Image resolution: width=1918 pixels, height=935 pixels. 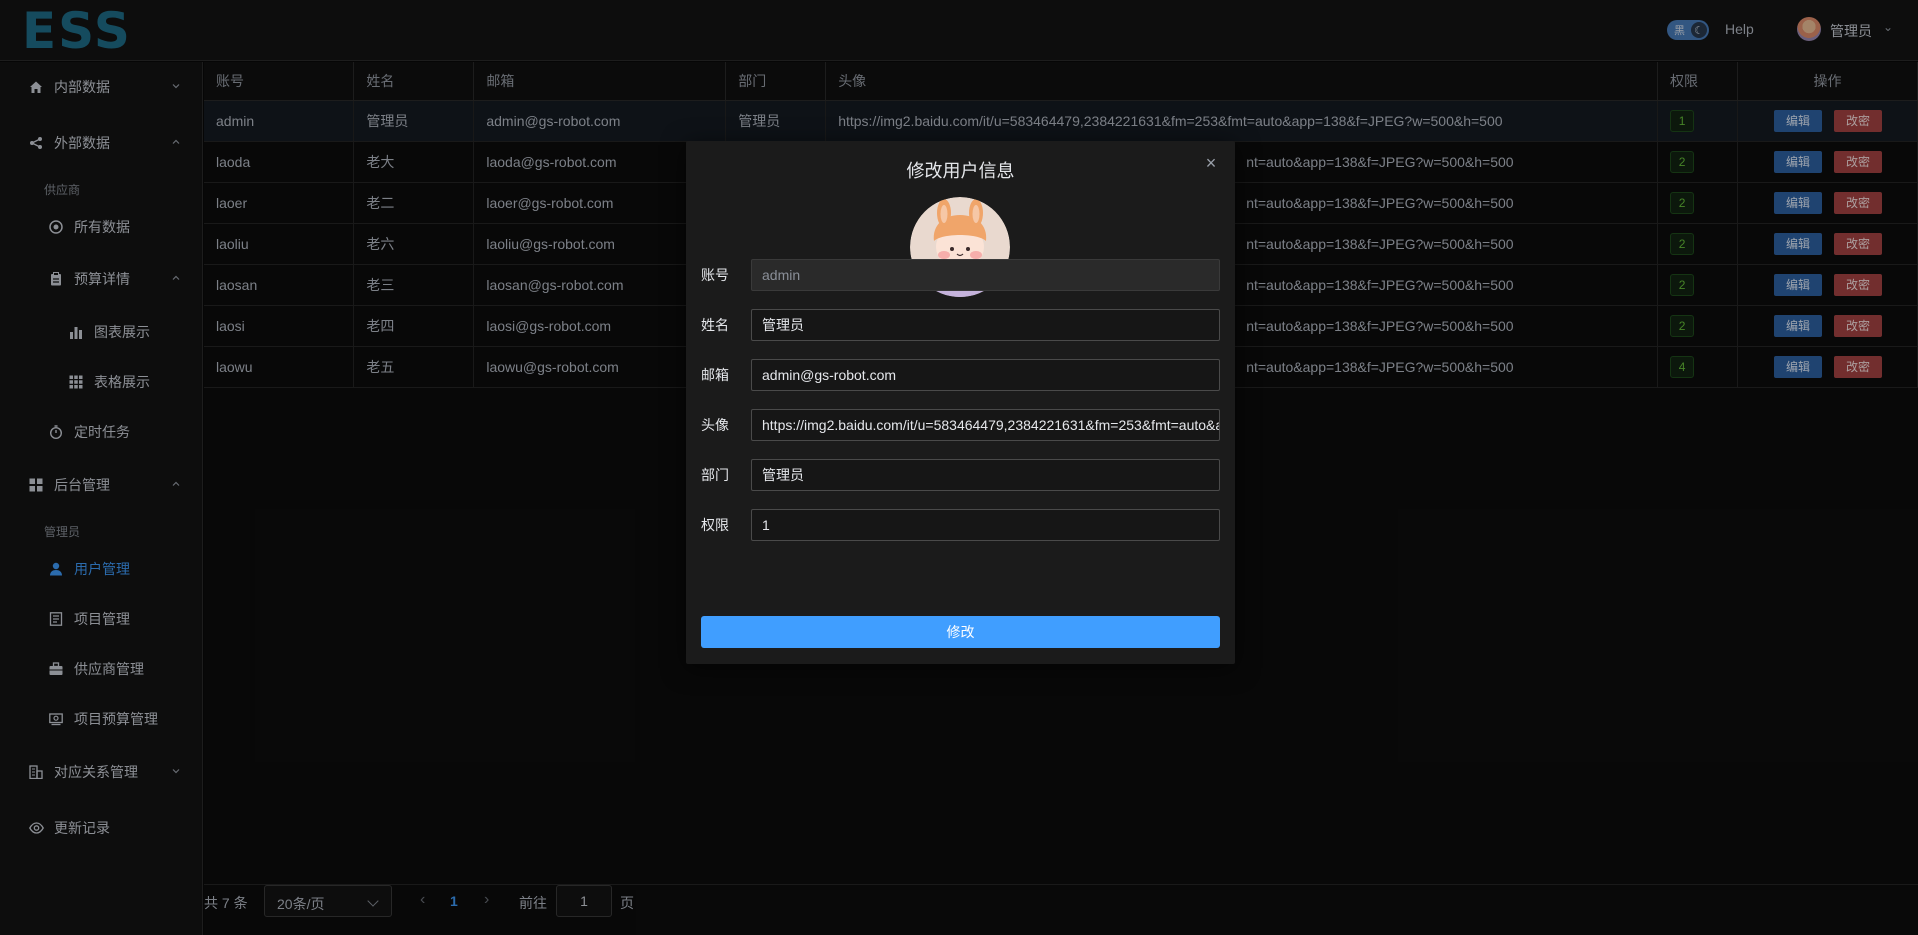 I want to click on avatar-label: 头像, so click(x=715, y=425).